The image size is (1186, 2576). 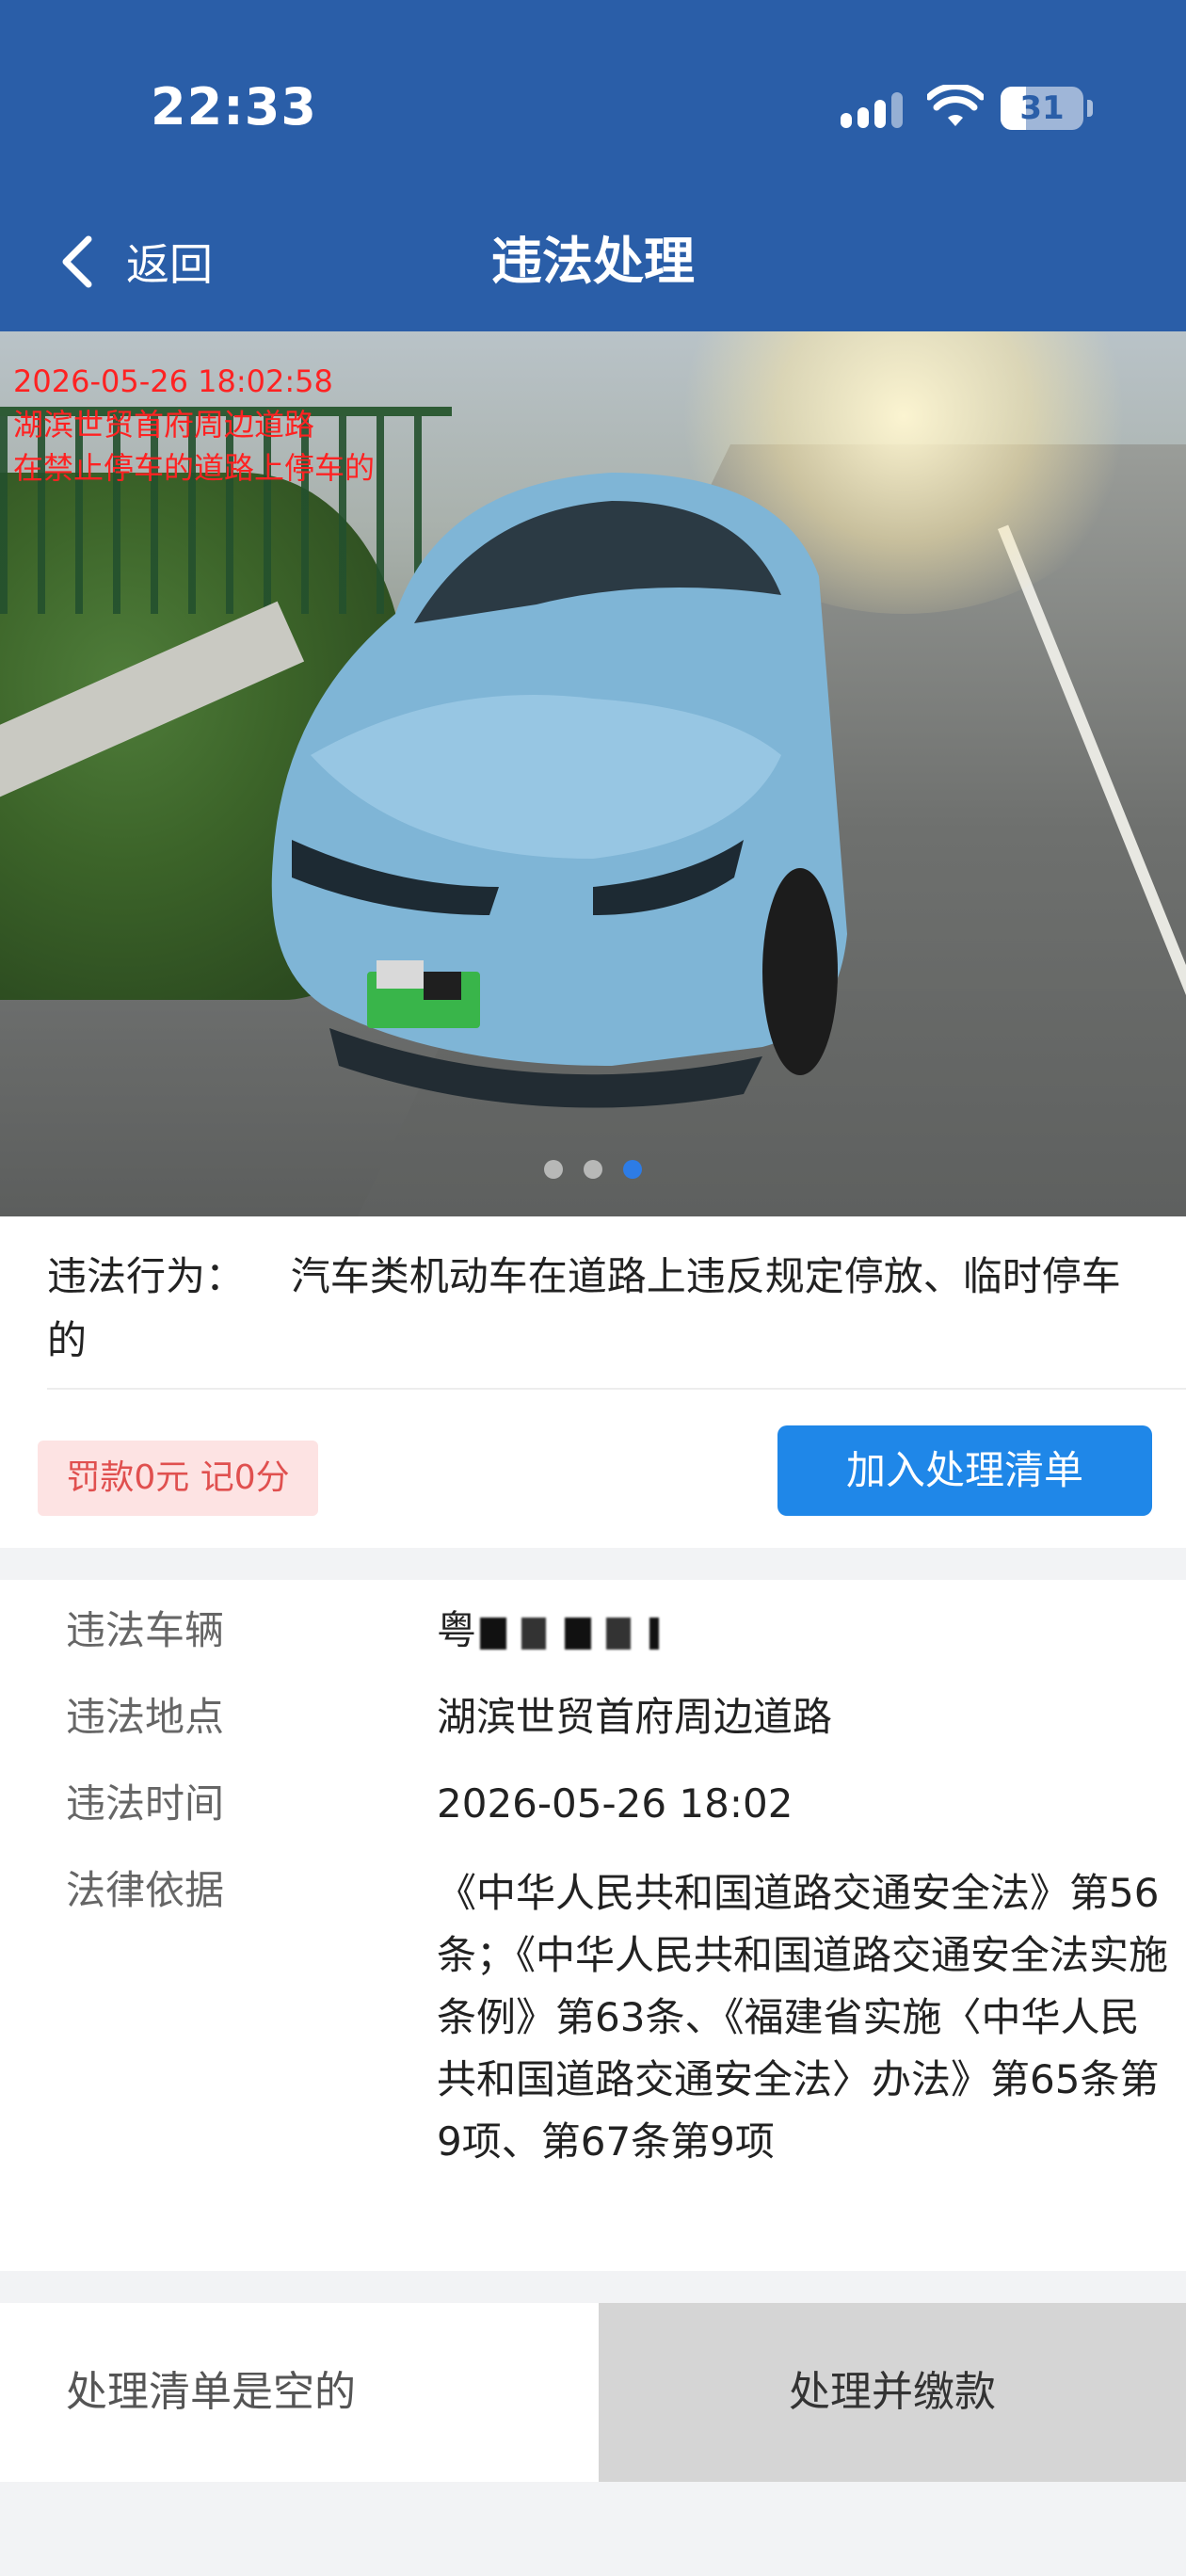 What do you see at coordinates (145, 1717) in the screenshot?
I see `detail-label: 违法地点` at bounding box center [145, 1717].